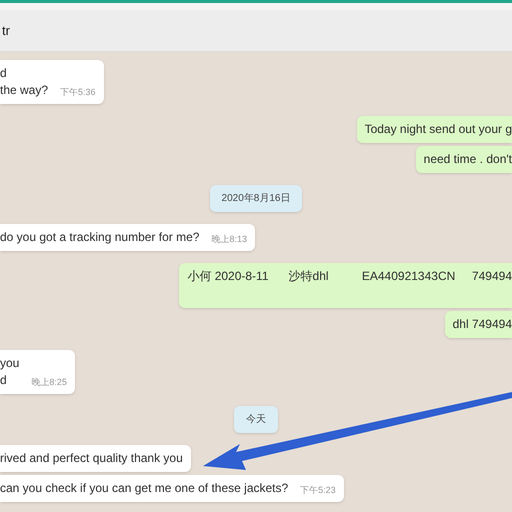  I want to click on message-text: can you check if you can get me one of these jackets?, so click(144, 488).